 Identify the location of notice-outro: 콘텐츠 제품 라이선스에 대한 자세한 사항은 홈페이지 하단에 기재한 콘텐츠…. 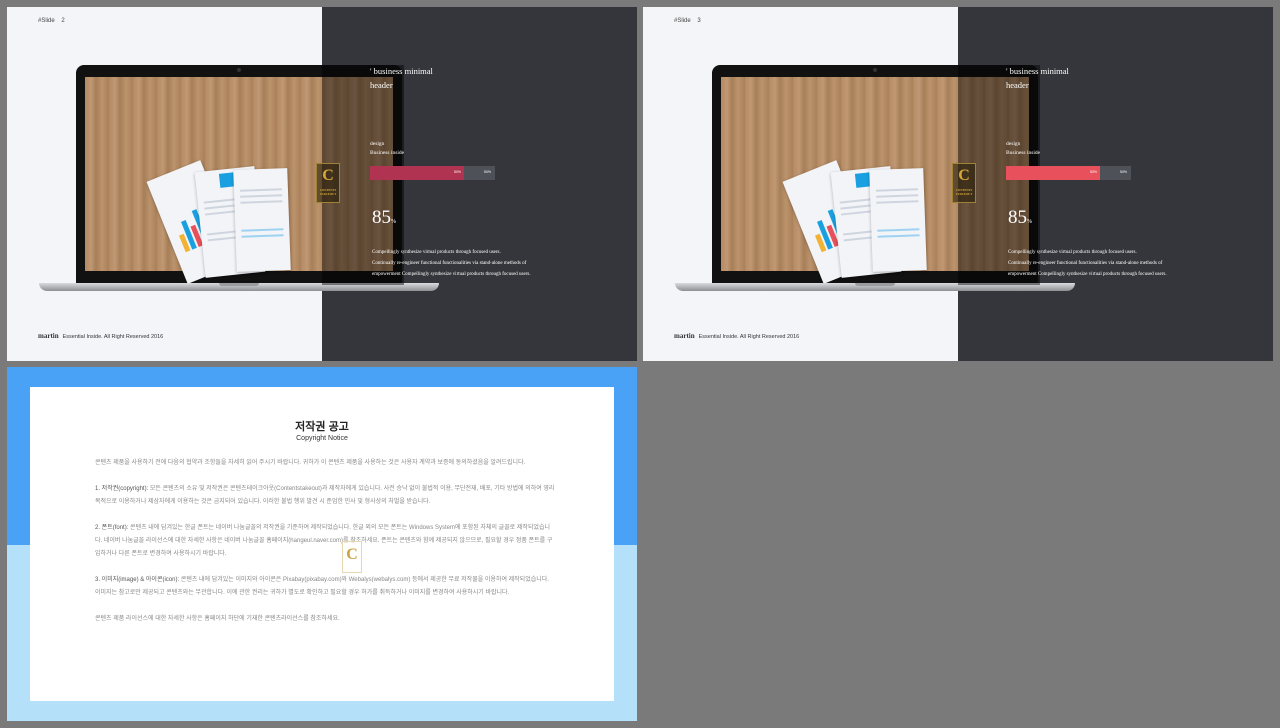
(217, 619).